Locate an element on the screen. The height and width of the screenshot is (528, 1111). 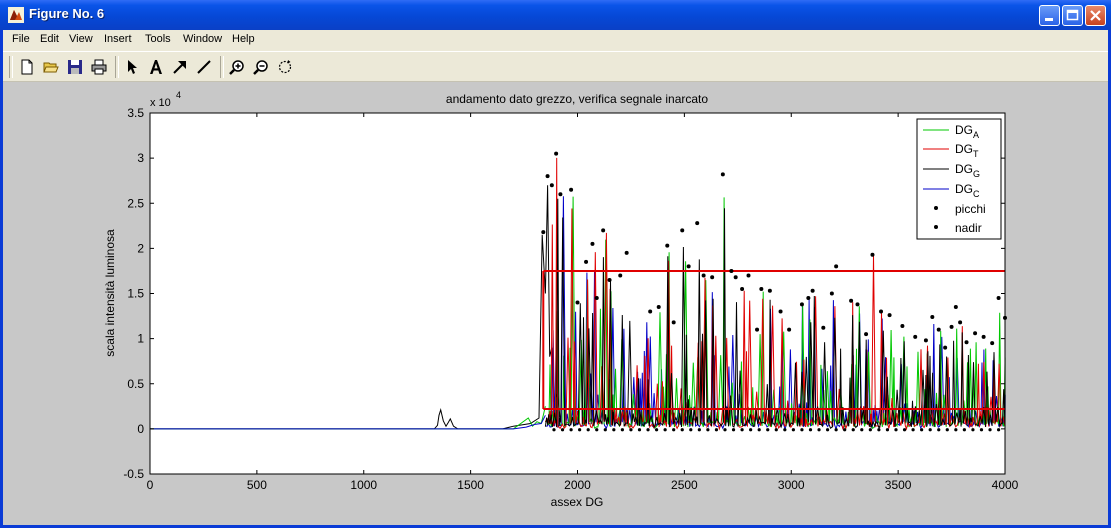
x-tick-label: 0 is located at coordinates (150, 485).